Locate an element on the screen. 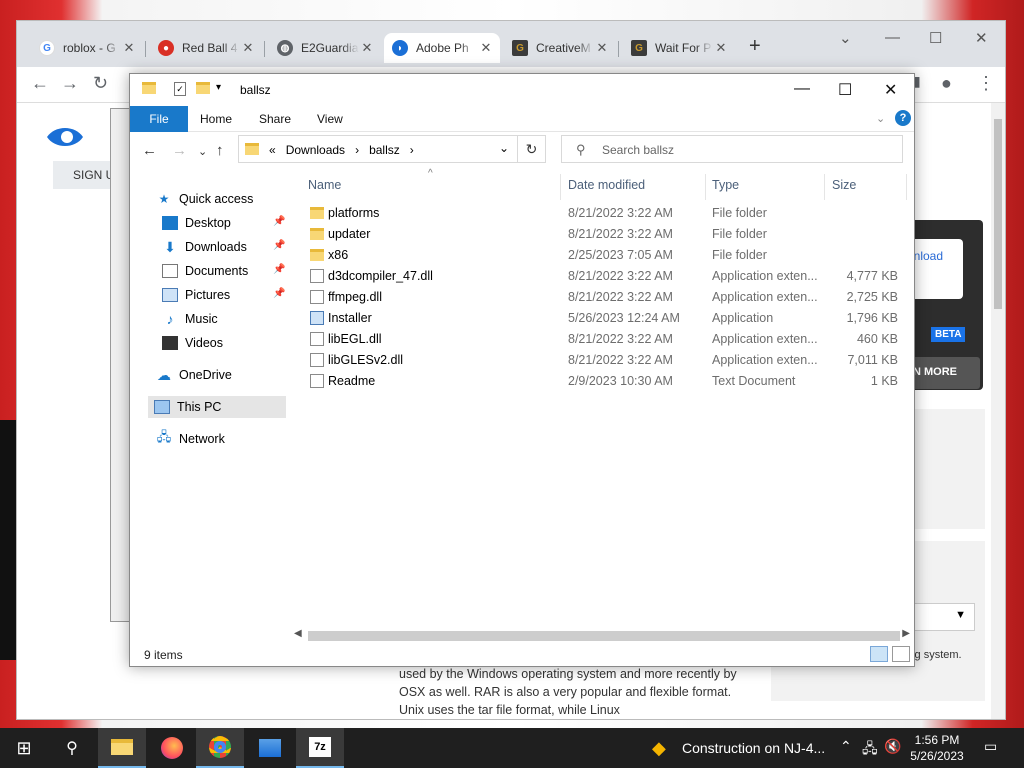  breadcrumb-downloads: Downloads is located at coordinates (315, 152).